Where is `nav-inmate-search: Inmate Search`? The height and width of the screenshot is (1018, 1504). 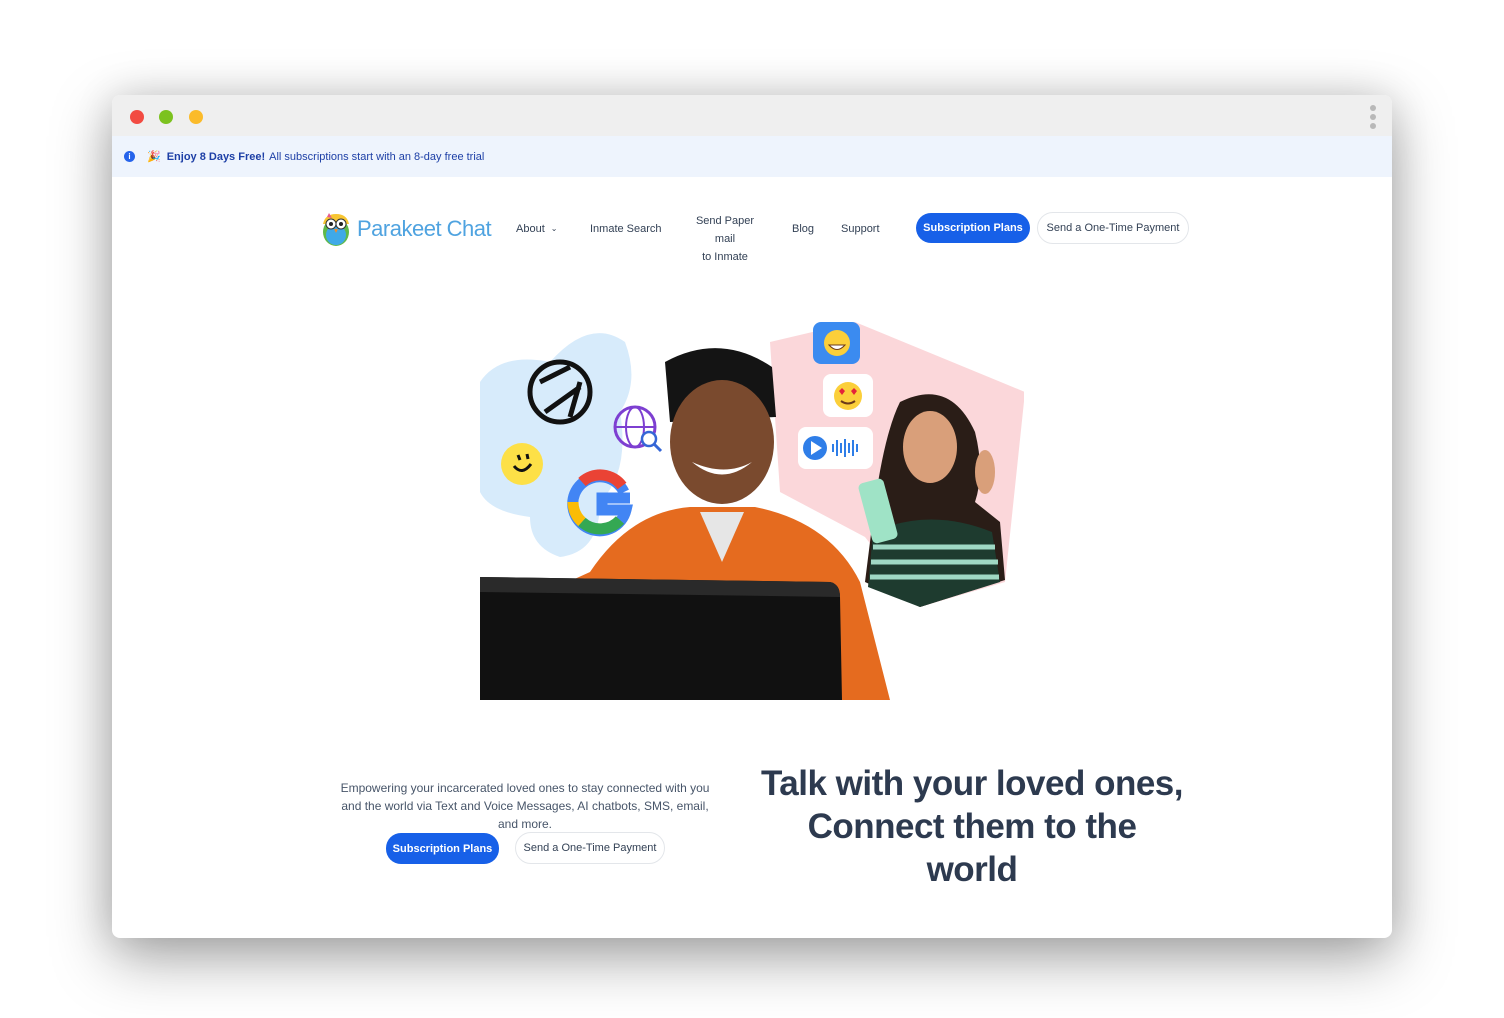 nav-inmate-search: Inmate Search is located at coordinates (626, 229).